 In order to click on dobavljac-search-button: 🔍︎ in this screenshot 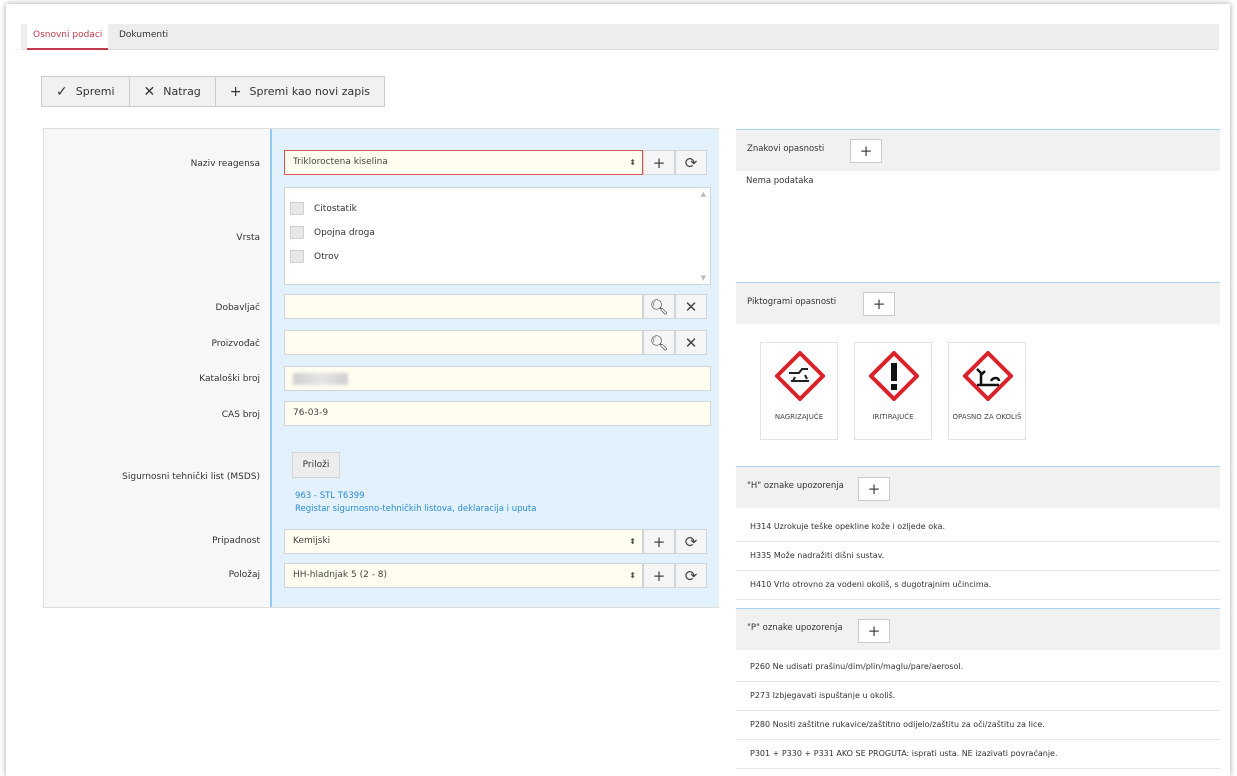, I will do `click(659, 306)`.